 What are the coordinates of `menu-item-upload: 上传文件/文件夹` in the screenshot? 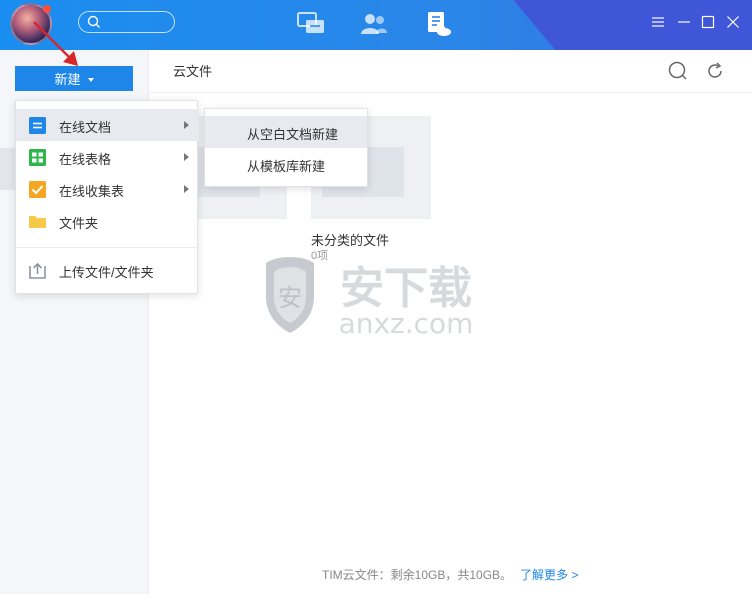 It's located at (107, 270).